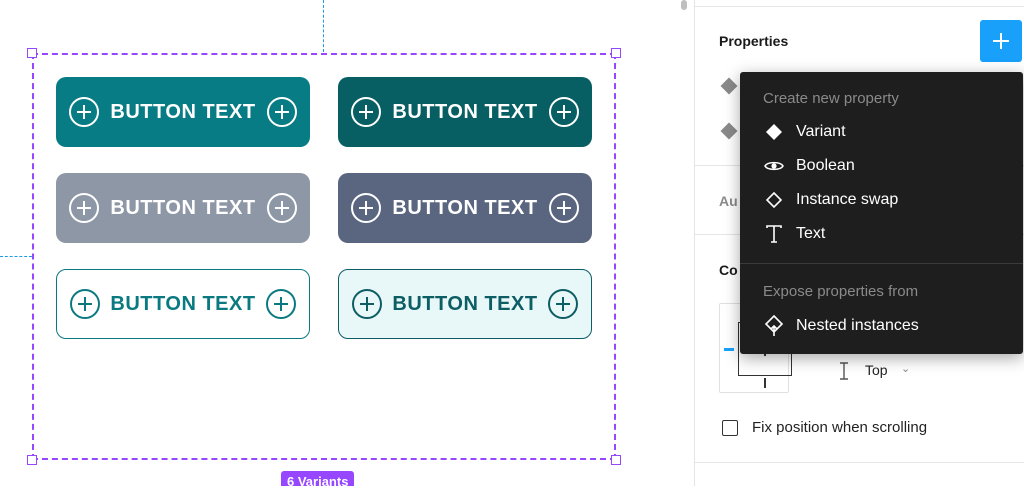  I want to click on variant-button-outline-tinted: BUTTON TEXT, so click(465, 304).